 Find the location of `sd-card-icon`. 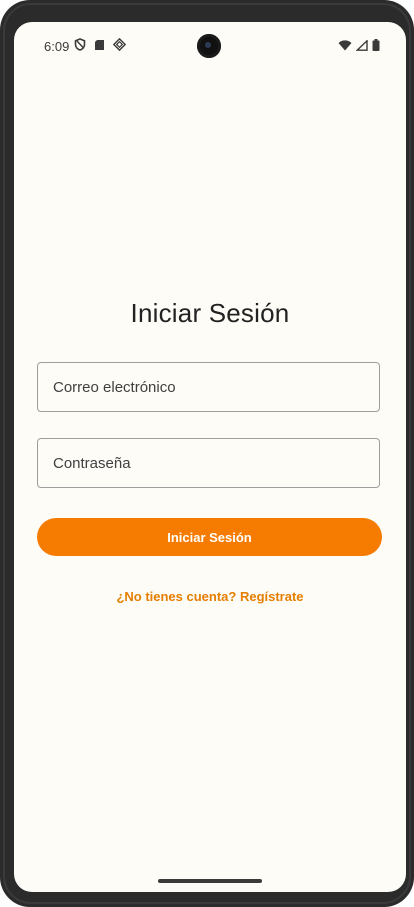

sd-card-icon is located at coordinates (99, 45).